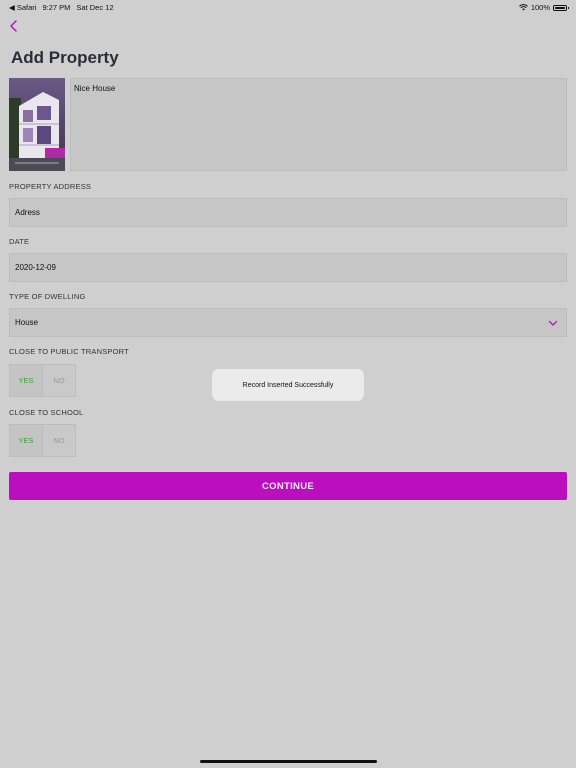 This screenshot has width=576, height=768. What do you see at coordinates (46, 412) in the screenshot?
I see `school-label: CLOSE TO SCHOOL` at bounding box center [46, 412].